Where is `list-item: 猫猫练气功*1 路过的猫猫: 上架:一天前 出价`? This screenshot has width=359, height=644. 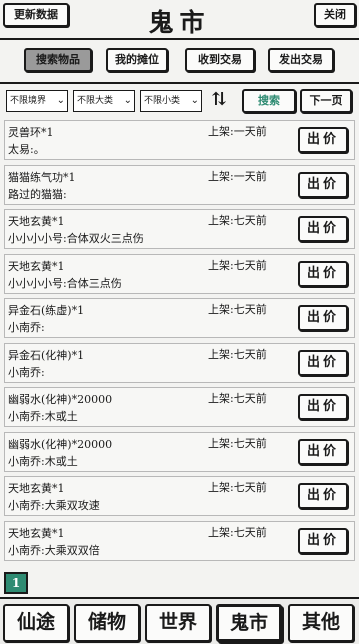
list-item: 猫猫练气功*1 路过的猫猫: 上架:一天前 出价 is located at coordinates (179, 184).